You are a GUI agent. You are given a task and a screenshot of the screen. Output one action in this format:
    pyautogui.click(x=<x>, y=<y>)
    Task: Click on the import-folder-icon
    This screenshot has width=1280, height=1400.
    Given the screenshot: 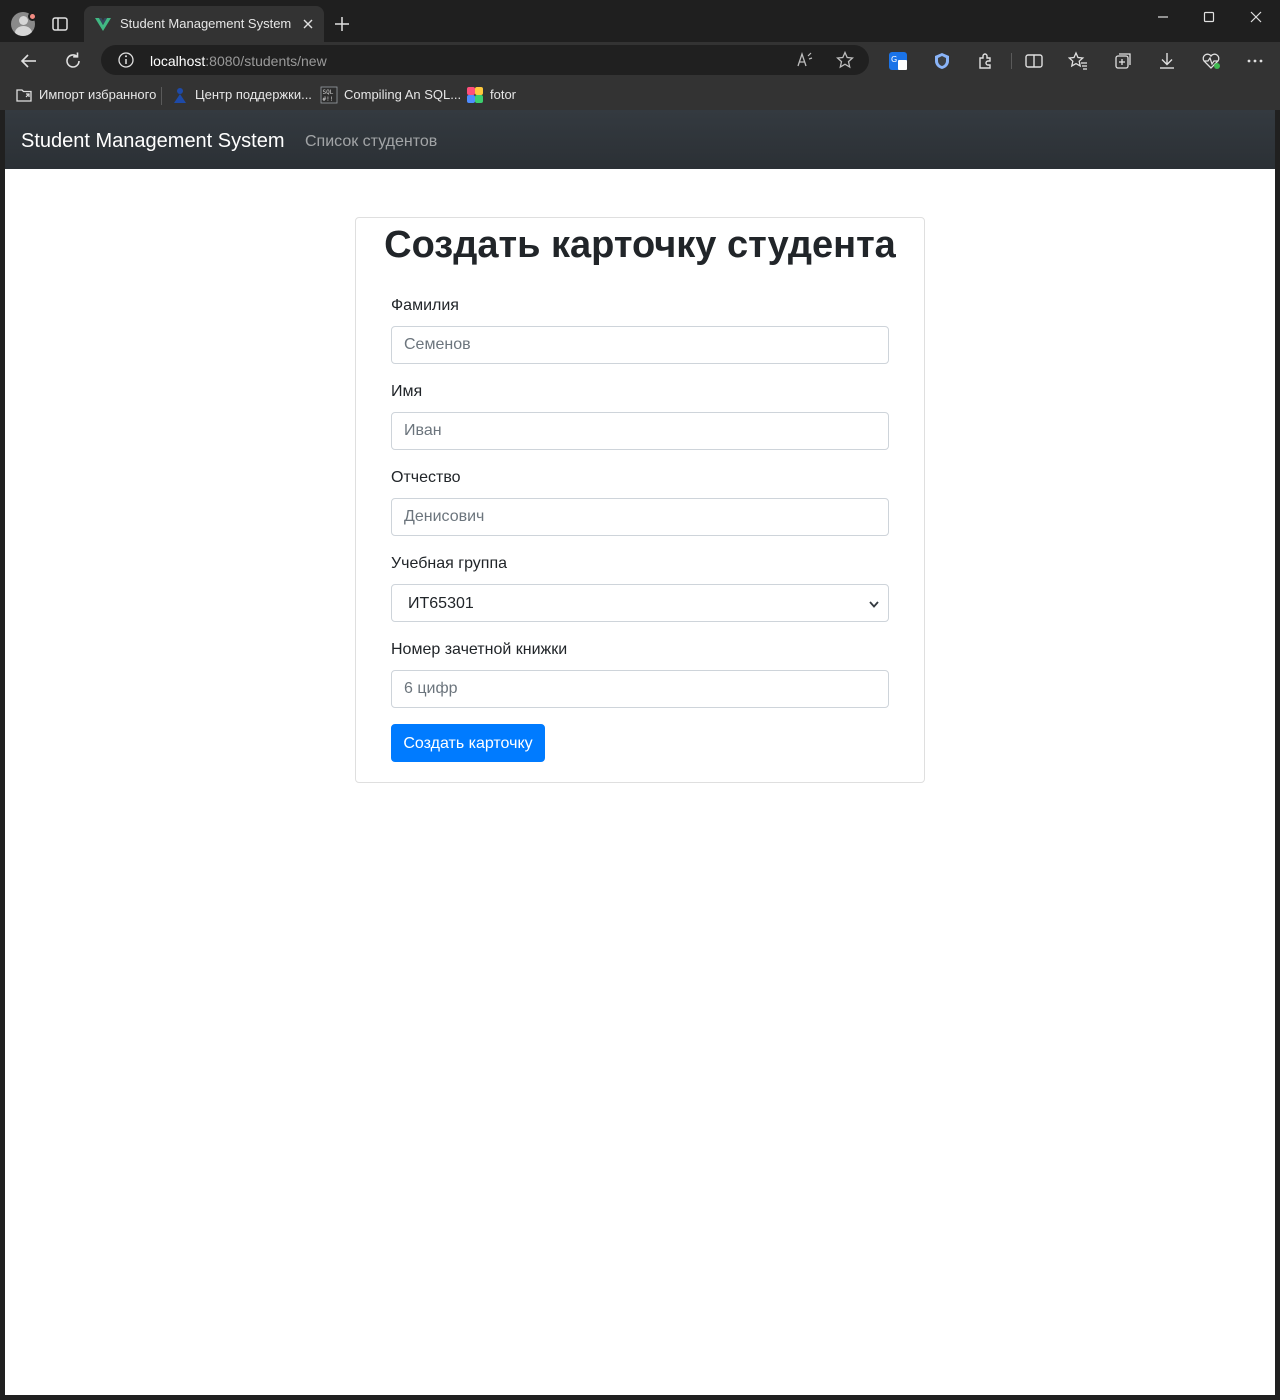 What is the action you would take?
    pyautogui.click(x=24, y=95)
    